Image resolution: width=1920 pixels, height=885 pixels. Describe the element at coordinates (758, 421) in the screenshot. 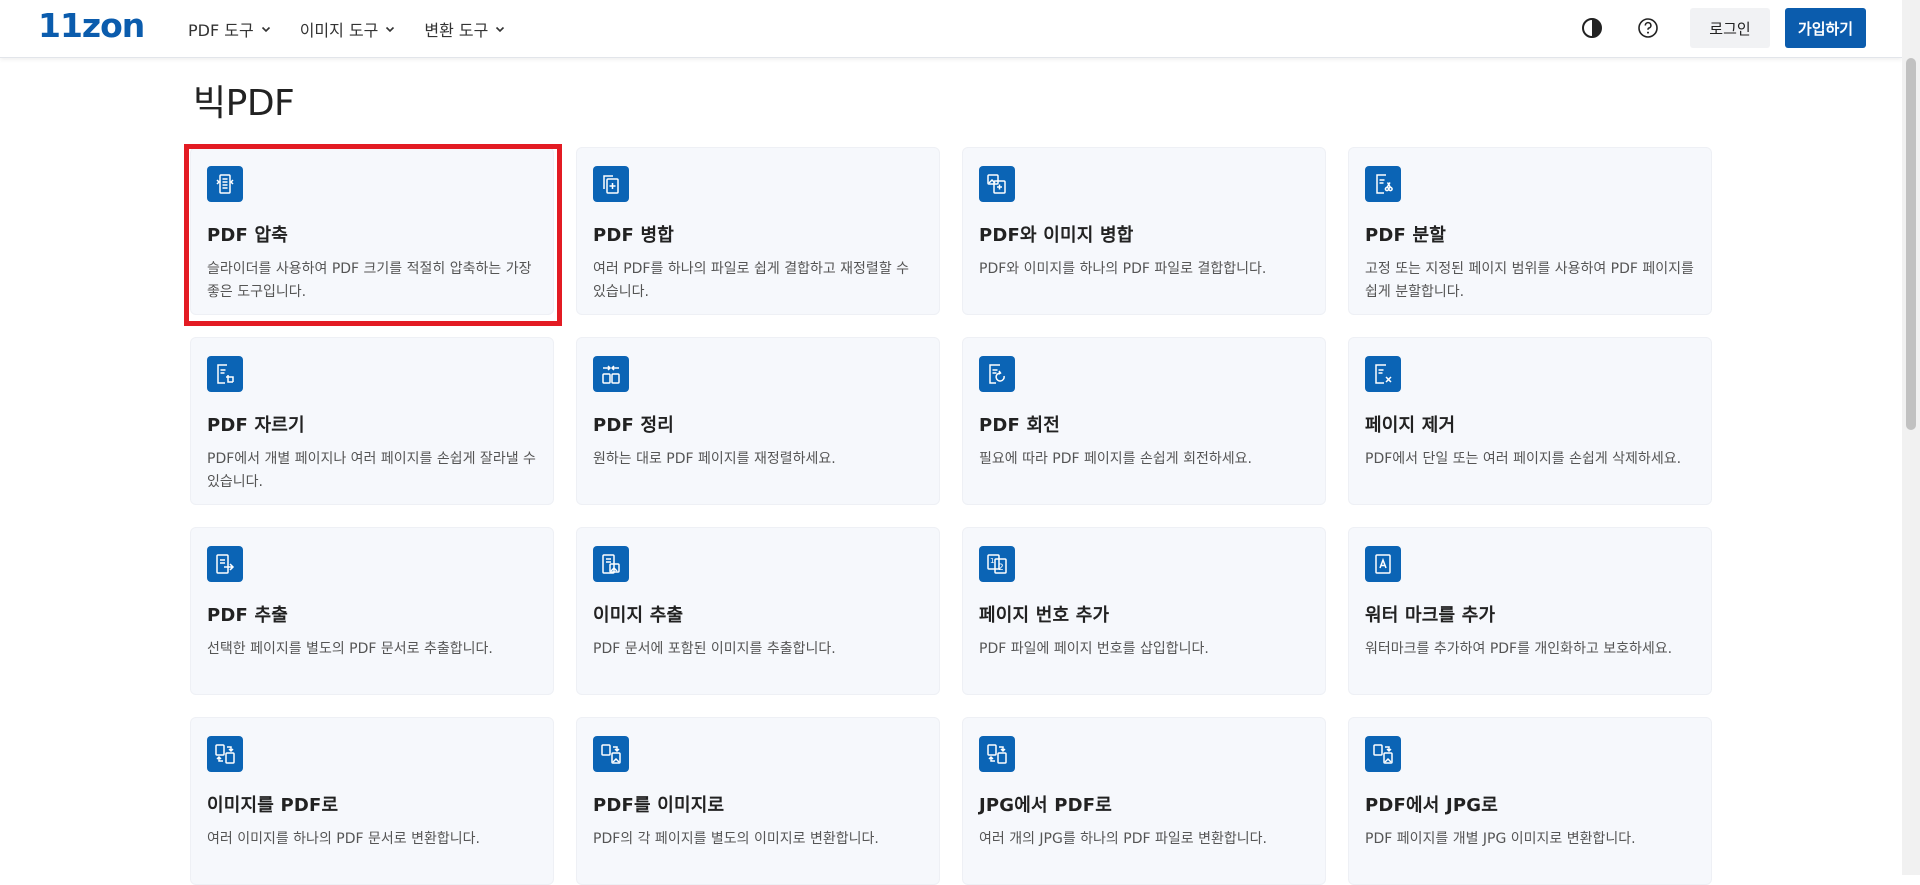

I see `tool-card-organize-pdf: PDF 정리 원하는 대로 PDF 페이지를 재정렬하세요.` at that location.